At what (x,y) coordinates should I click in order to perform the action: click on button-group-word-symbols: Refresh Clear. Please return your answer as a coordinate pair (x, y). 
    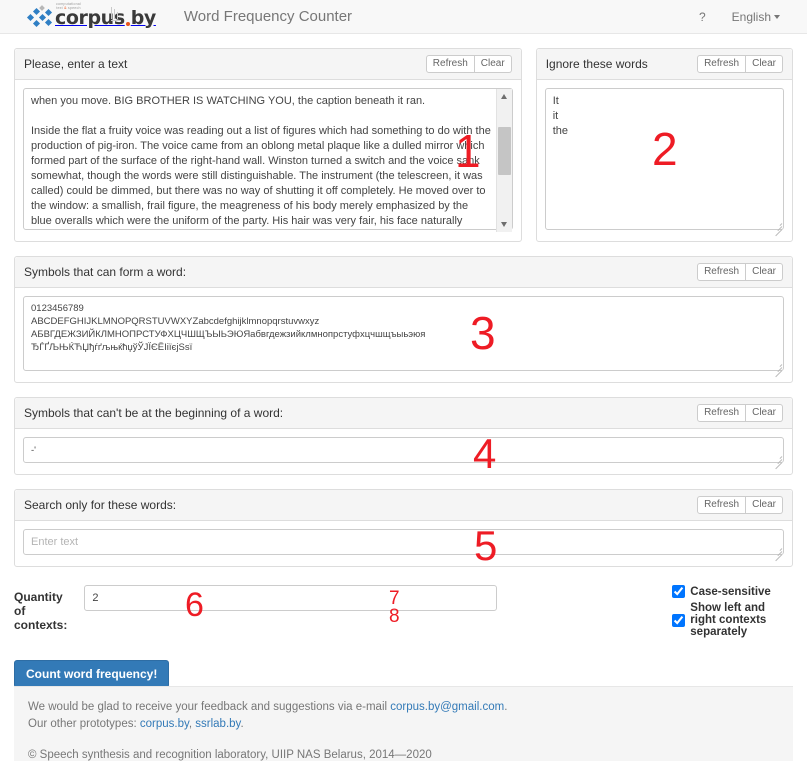
    Looking at the image, I should click on (740, 272).